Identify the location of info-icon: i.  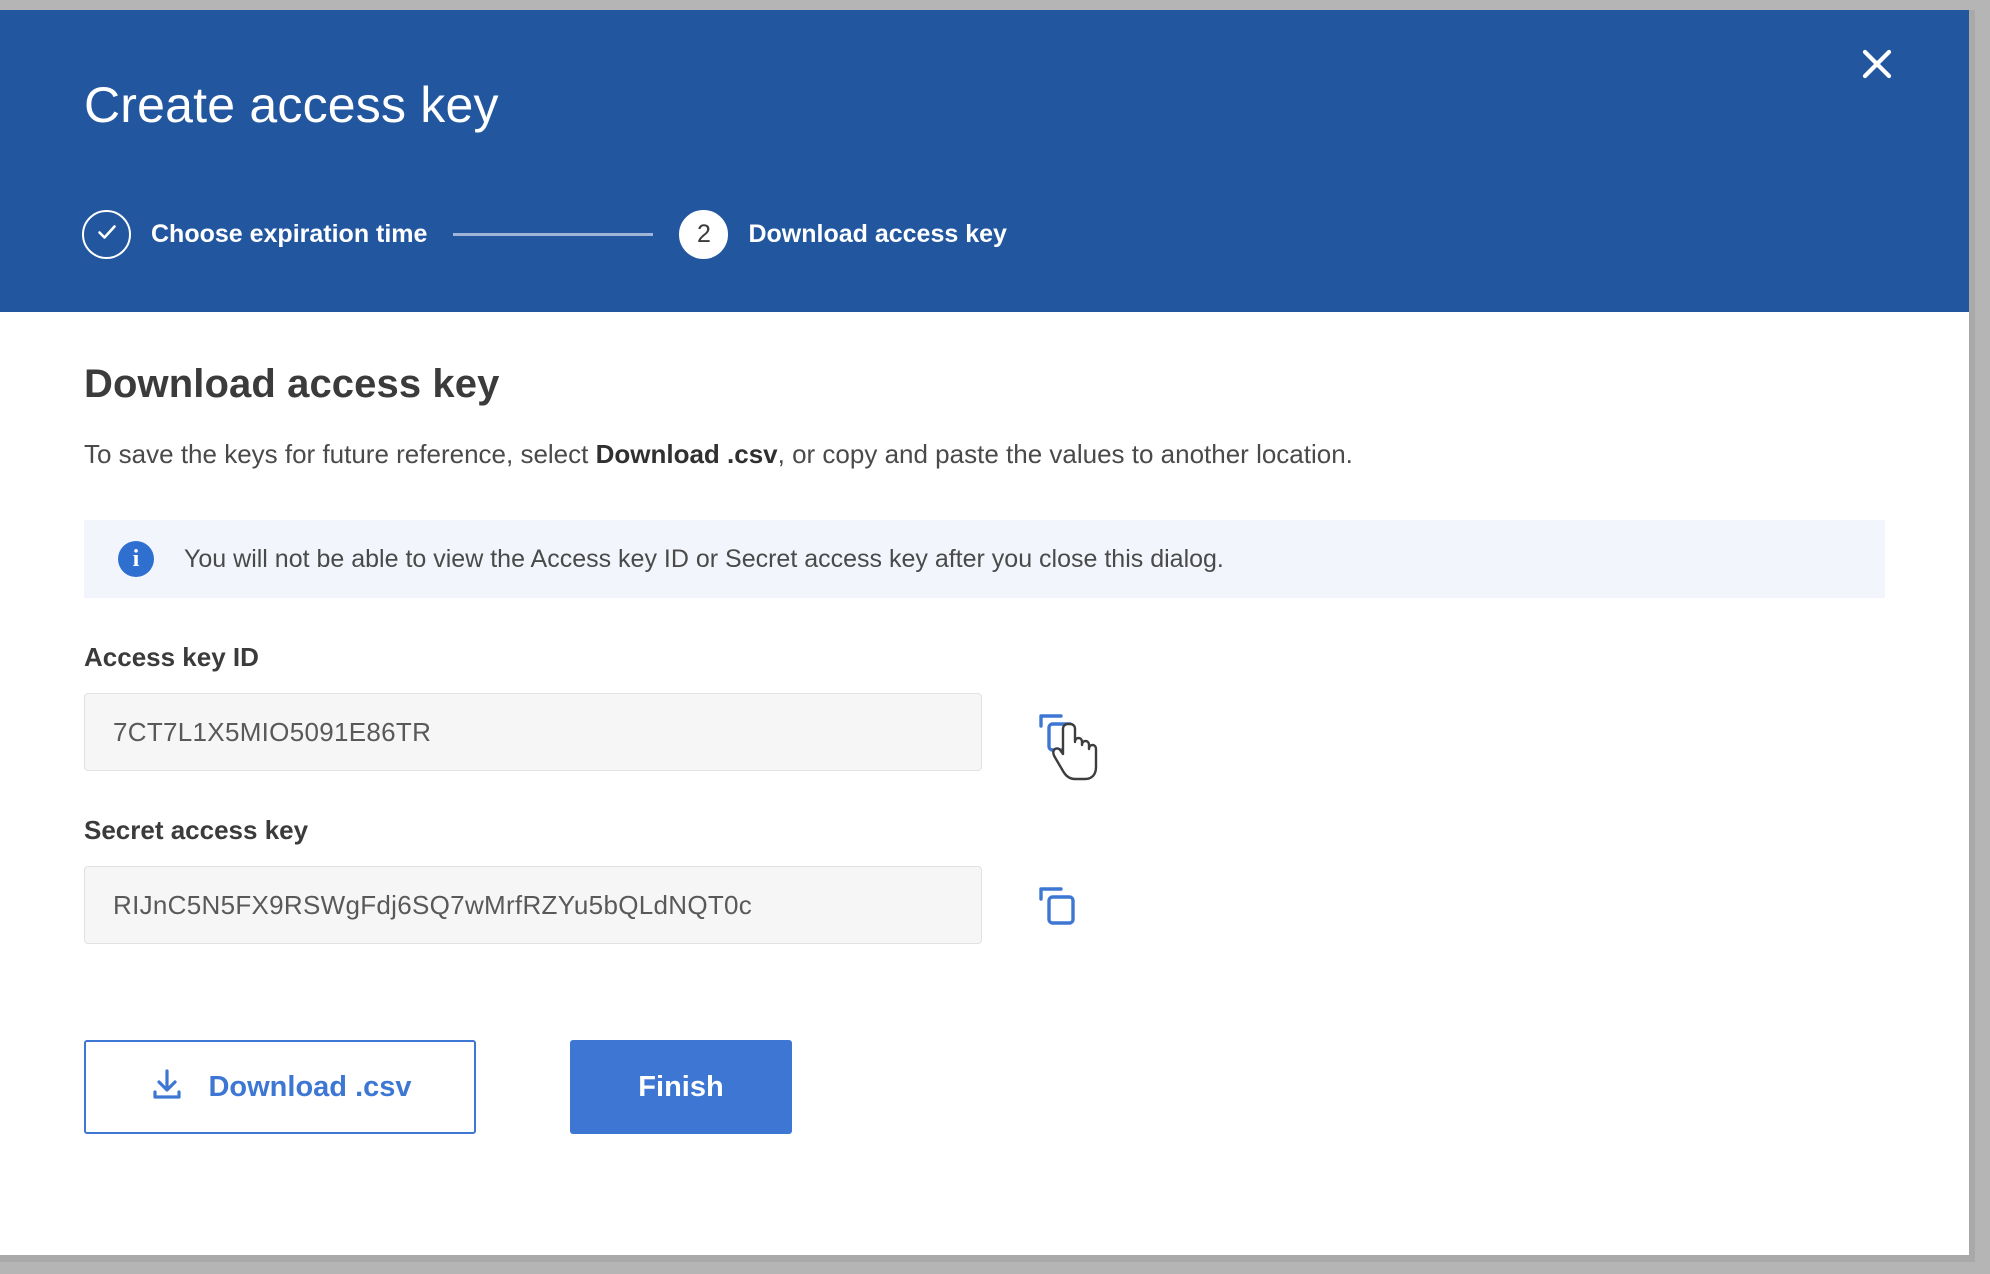
(136, 559).